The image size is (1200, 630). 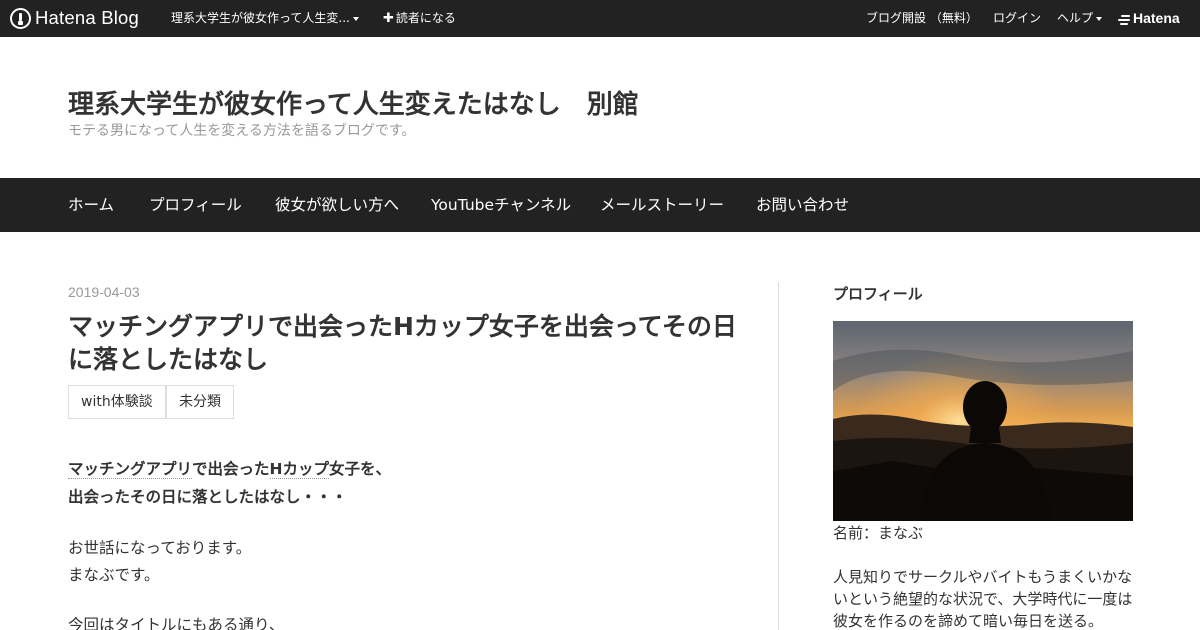 I want to click on intro-line: 出会ったその日に落としたはなし・・・, so click(x=208, y=497).